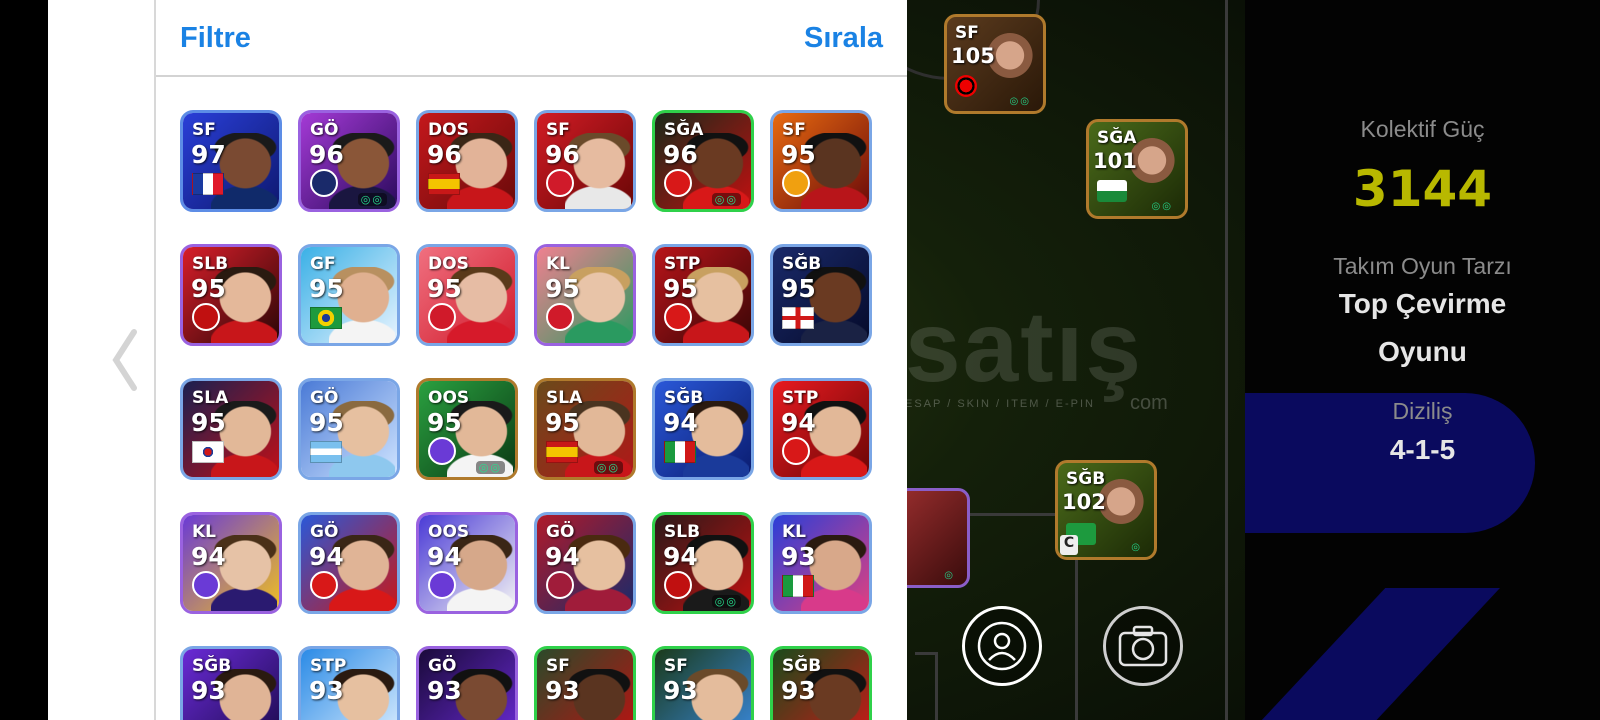 This screenshot has height=720, width=1600. I want to click on player-card: DOS 95, so click(467, 295).